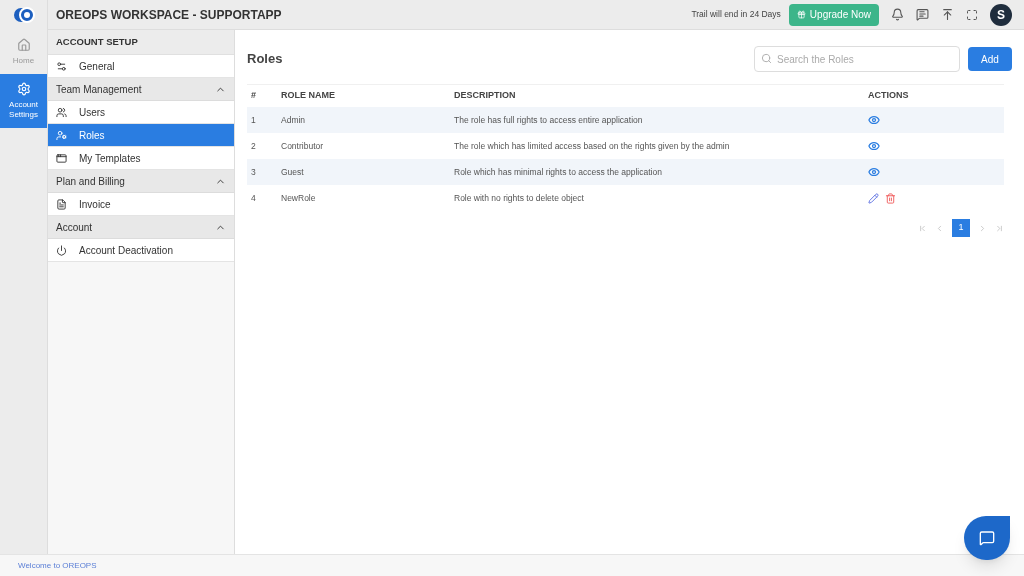  What do you see at coordinates (23, 15) in the screenshot?
I see `logo-icon` at bounding box center [23, 15].